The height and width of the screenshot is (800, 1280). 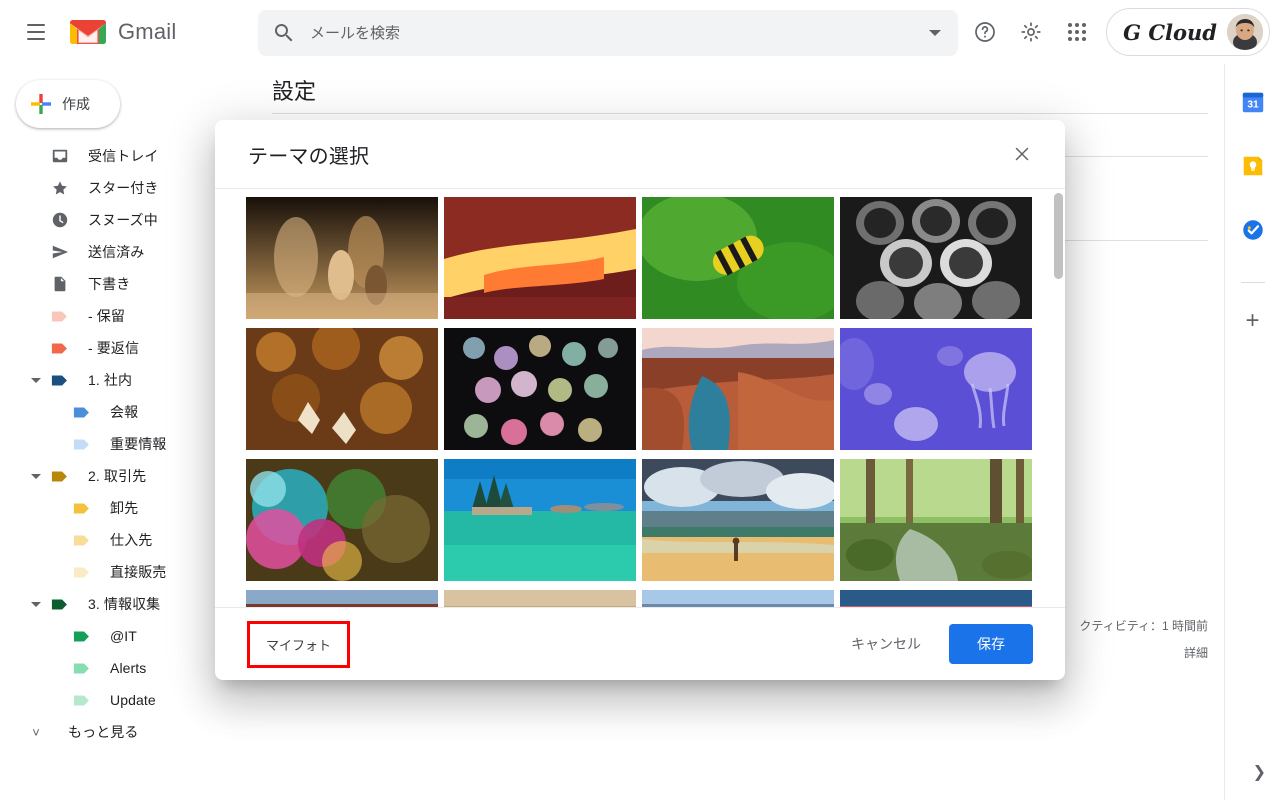 I want to click on account-chip: G Cloud, so click(x=1188, y=32).